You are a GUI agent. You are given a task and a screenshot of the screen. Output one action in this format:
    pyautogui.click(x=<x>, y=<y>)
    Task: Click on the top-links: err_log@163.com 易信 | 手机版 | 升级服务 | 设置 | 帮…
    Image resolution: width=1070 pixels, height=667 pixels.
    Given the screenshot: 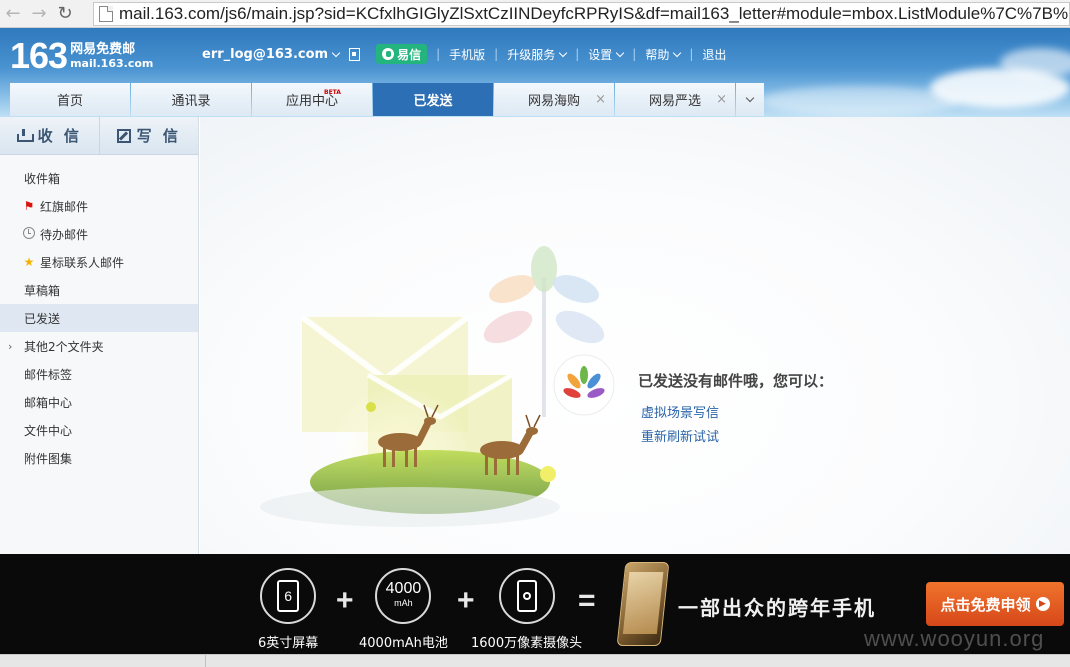 What is the action you would take?
    pyautogui.click(x=464, y=54)
    